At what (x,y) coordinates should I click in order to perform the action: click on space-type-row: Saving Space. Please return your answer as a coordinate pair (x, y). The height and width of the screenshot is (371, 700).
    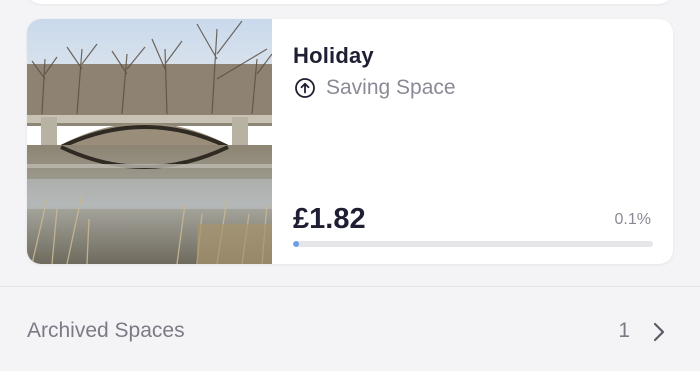
    Looking at the image, I should click on (375, 88).